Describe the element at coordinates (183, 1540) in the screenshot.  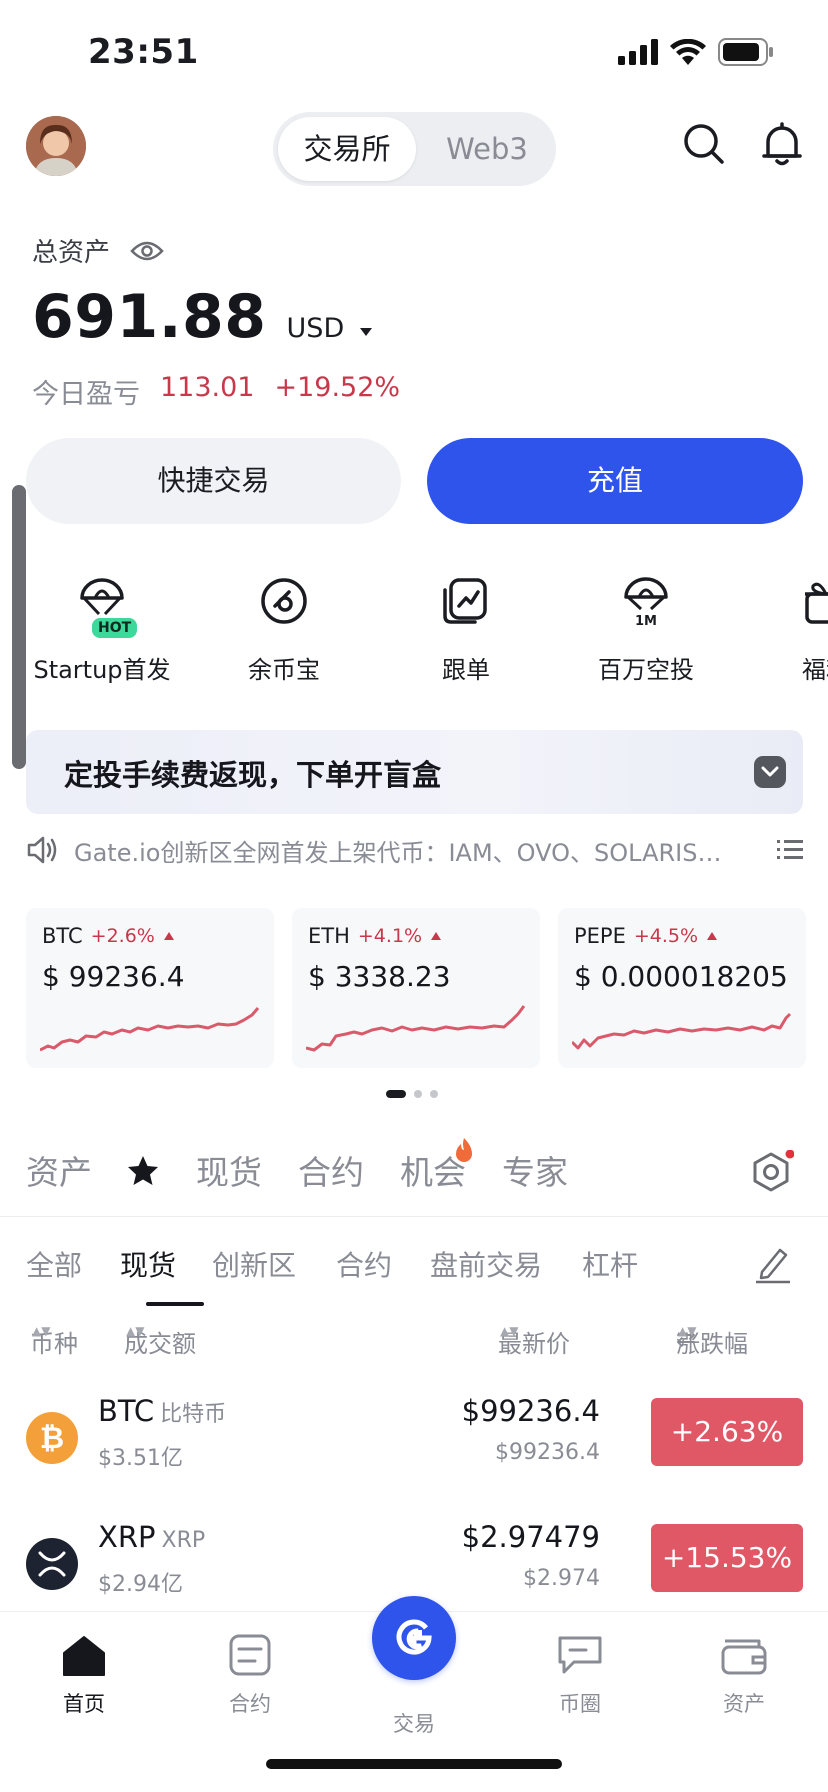
I see `coin-name: XRP` at that location.